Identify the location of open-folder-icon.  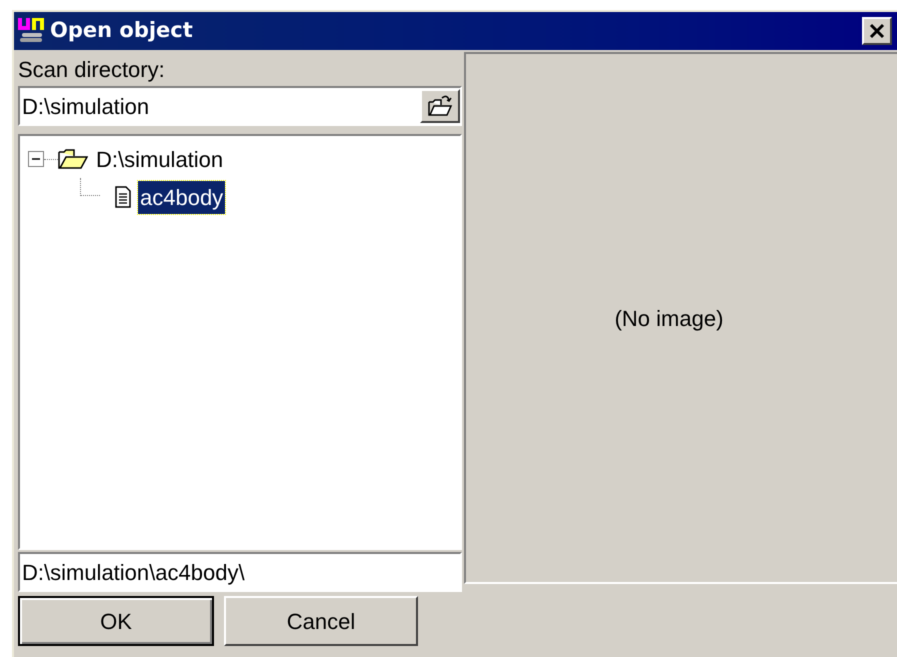
(440, 106).